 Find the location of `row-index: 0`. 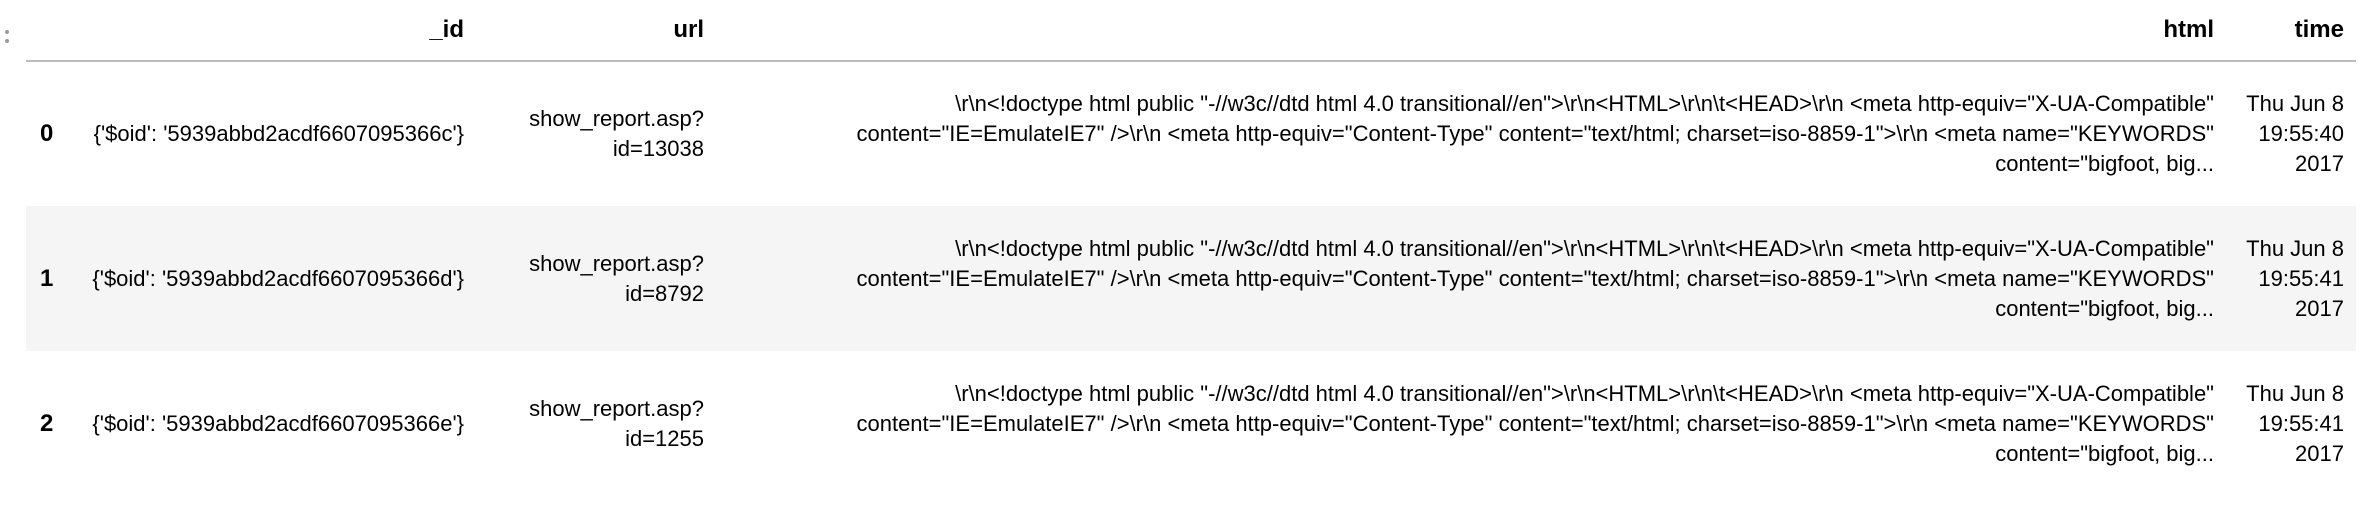

row-index: 0 is located at coordinates (47, 133).